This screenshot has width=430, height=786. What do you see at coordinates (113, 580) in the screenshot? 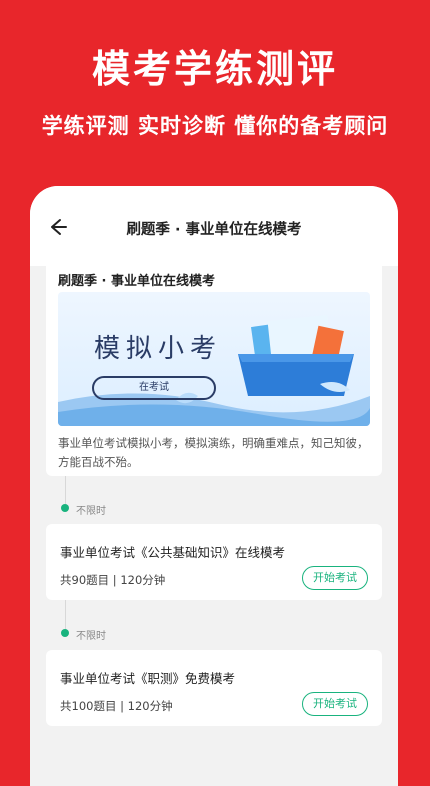
I see `exam-meta: 共90题目 | 120分钟` at bounding box center [113, 580].